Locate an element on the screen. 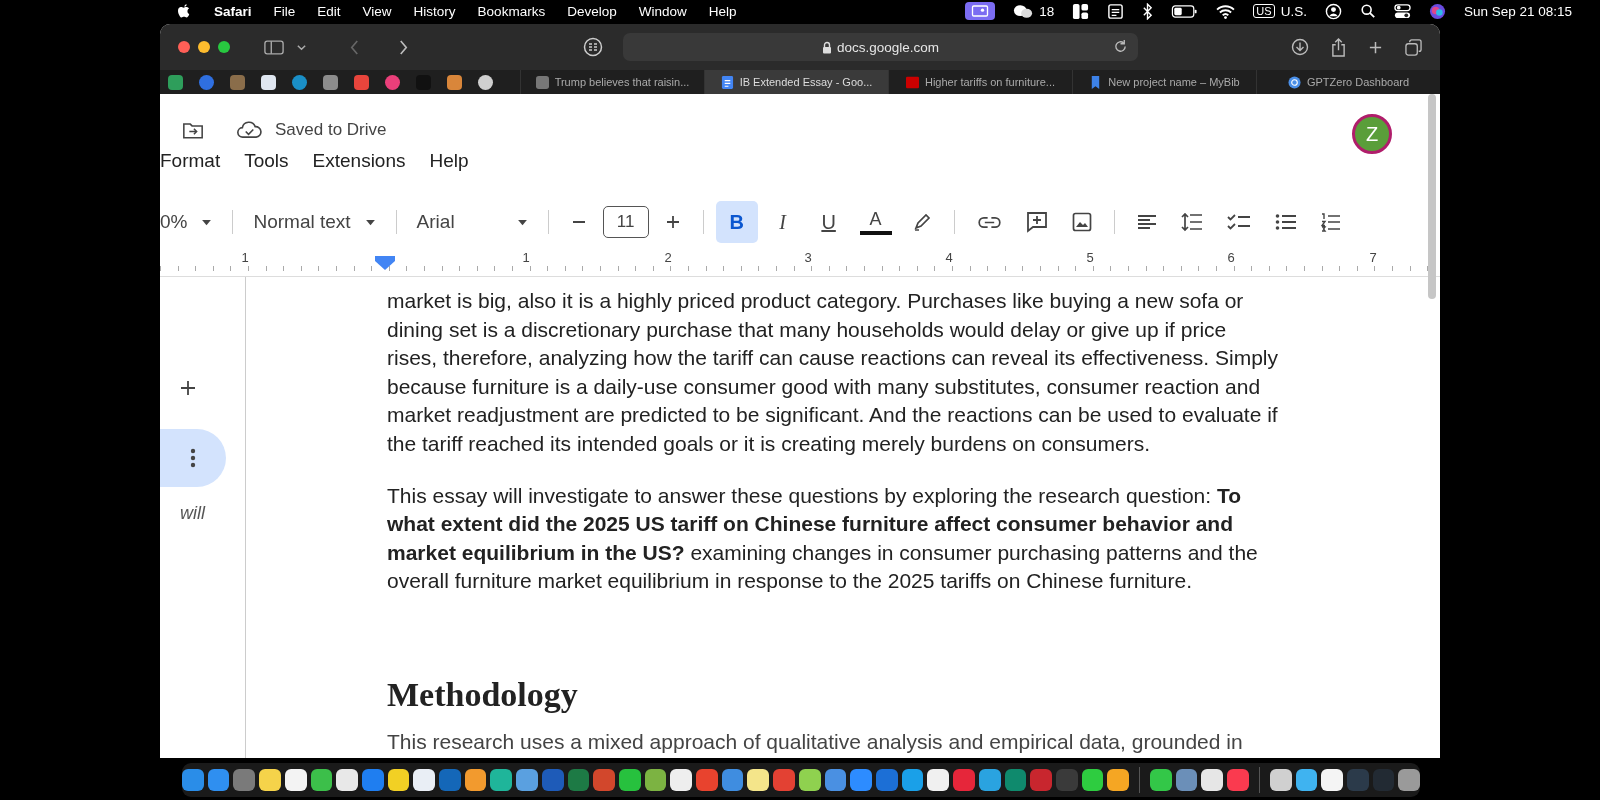 This screenshot has height=800, width=1600. apple-logo-icon is located at coordinates (184, 11).